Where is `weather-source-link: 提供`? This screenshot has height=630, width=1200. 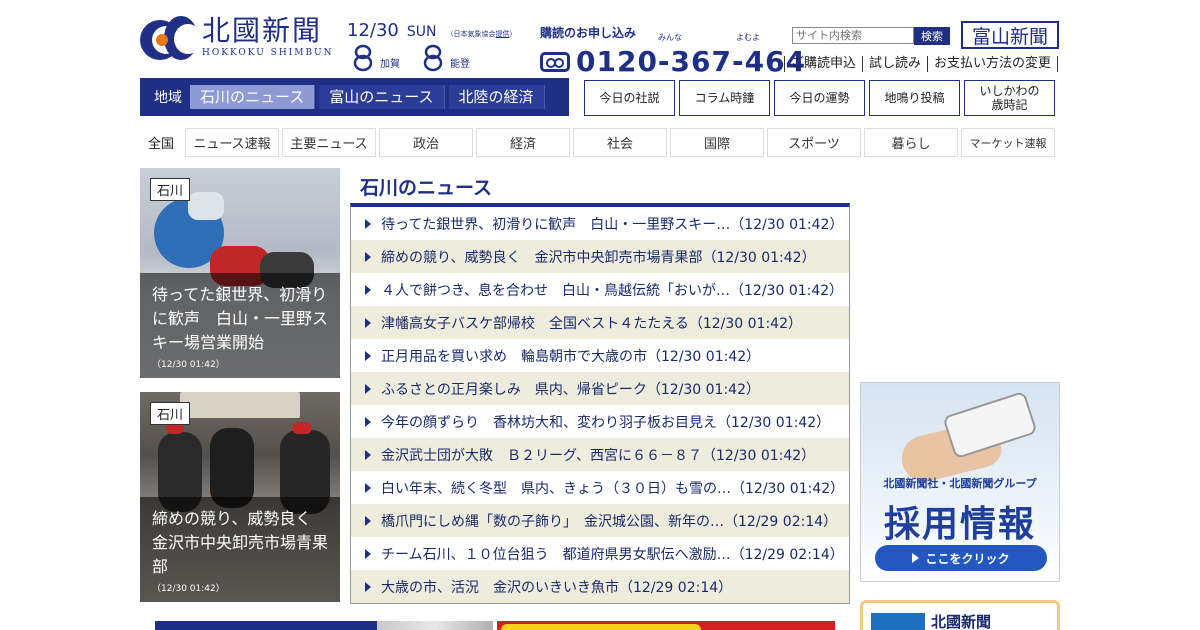
weather-source-link: 提供 is located at coordinates (502, 34).